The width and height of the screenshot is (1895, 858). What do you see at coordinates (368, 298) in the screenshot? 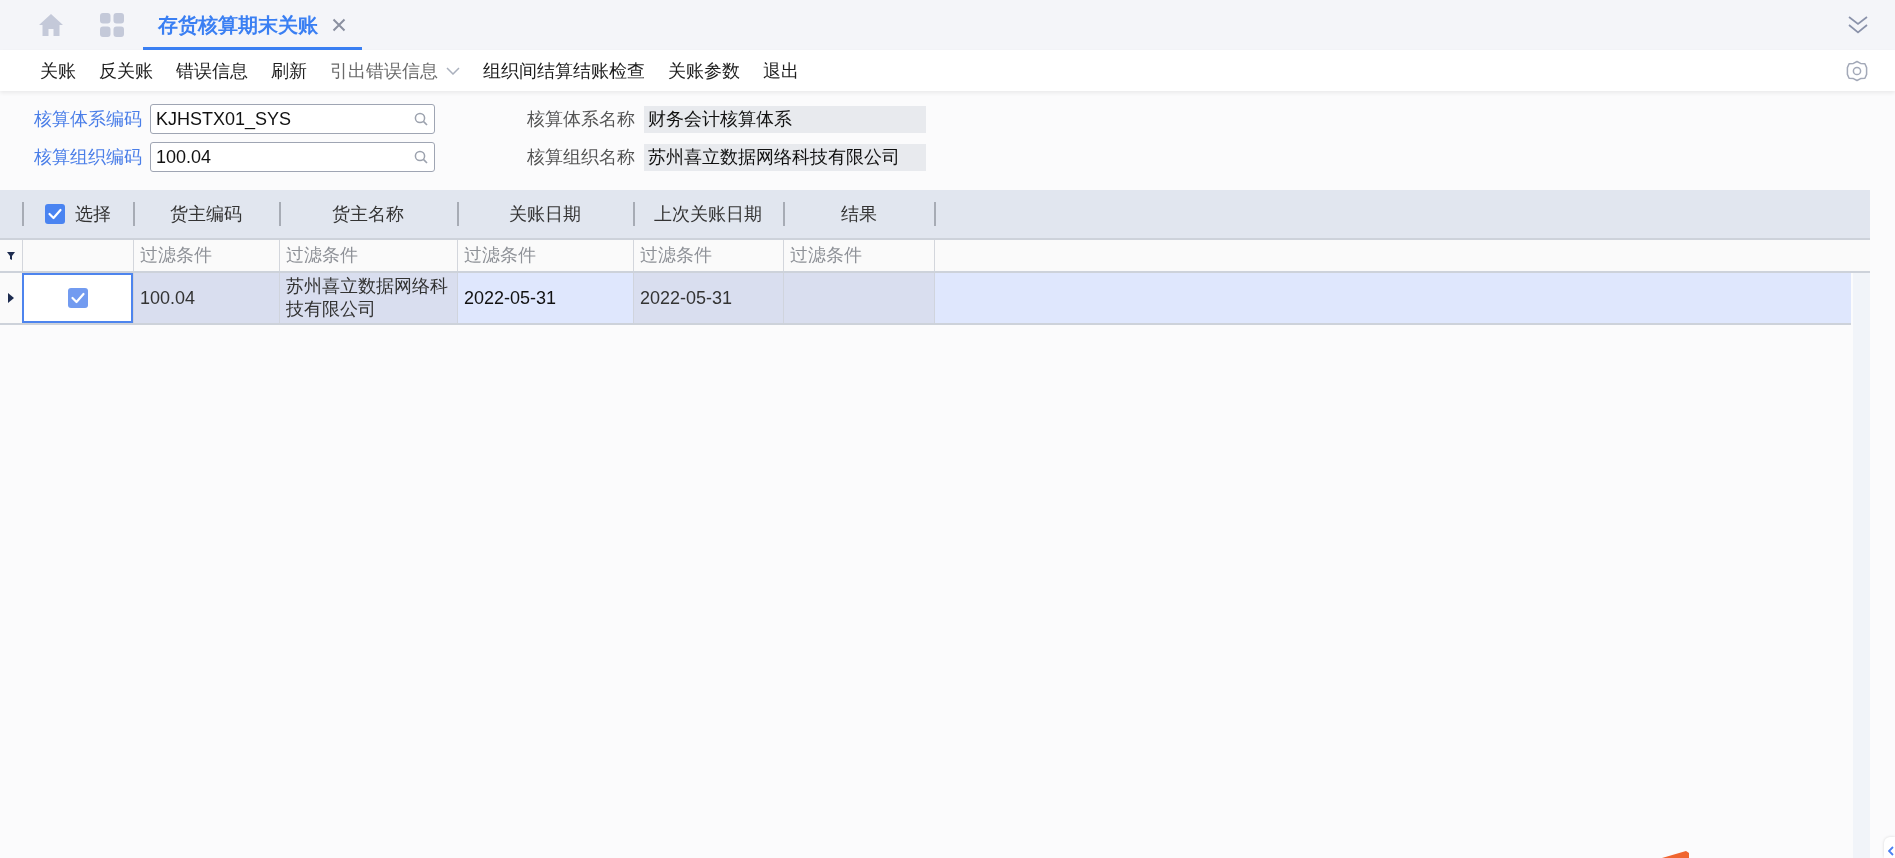
I see `table-cell: 苏州喜立数据网络科技有限公司` at bounding box center [368, 298].